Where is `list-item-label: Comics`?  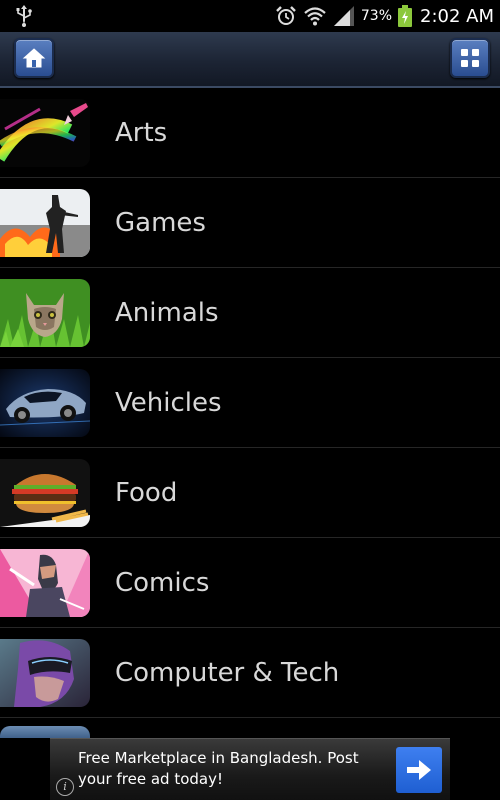
list-item-label: Comics is located at coordinates (162, 583).